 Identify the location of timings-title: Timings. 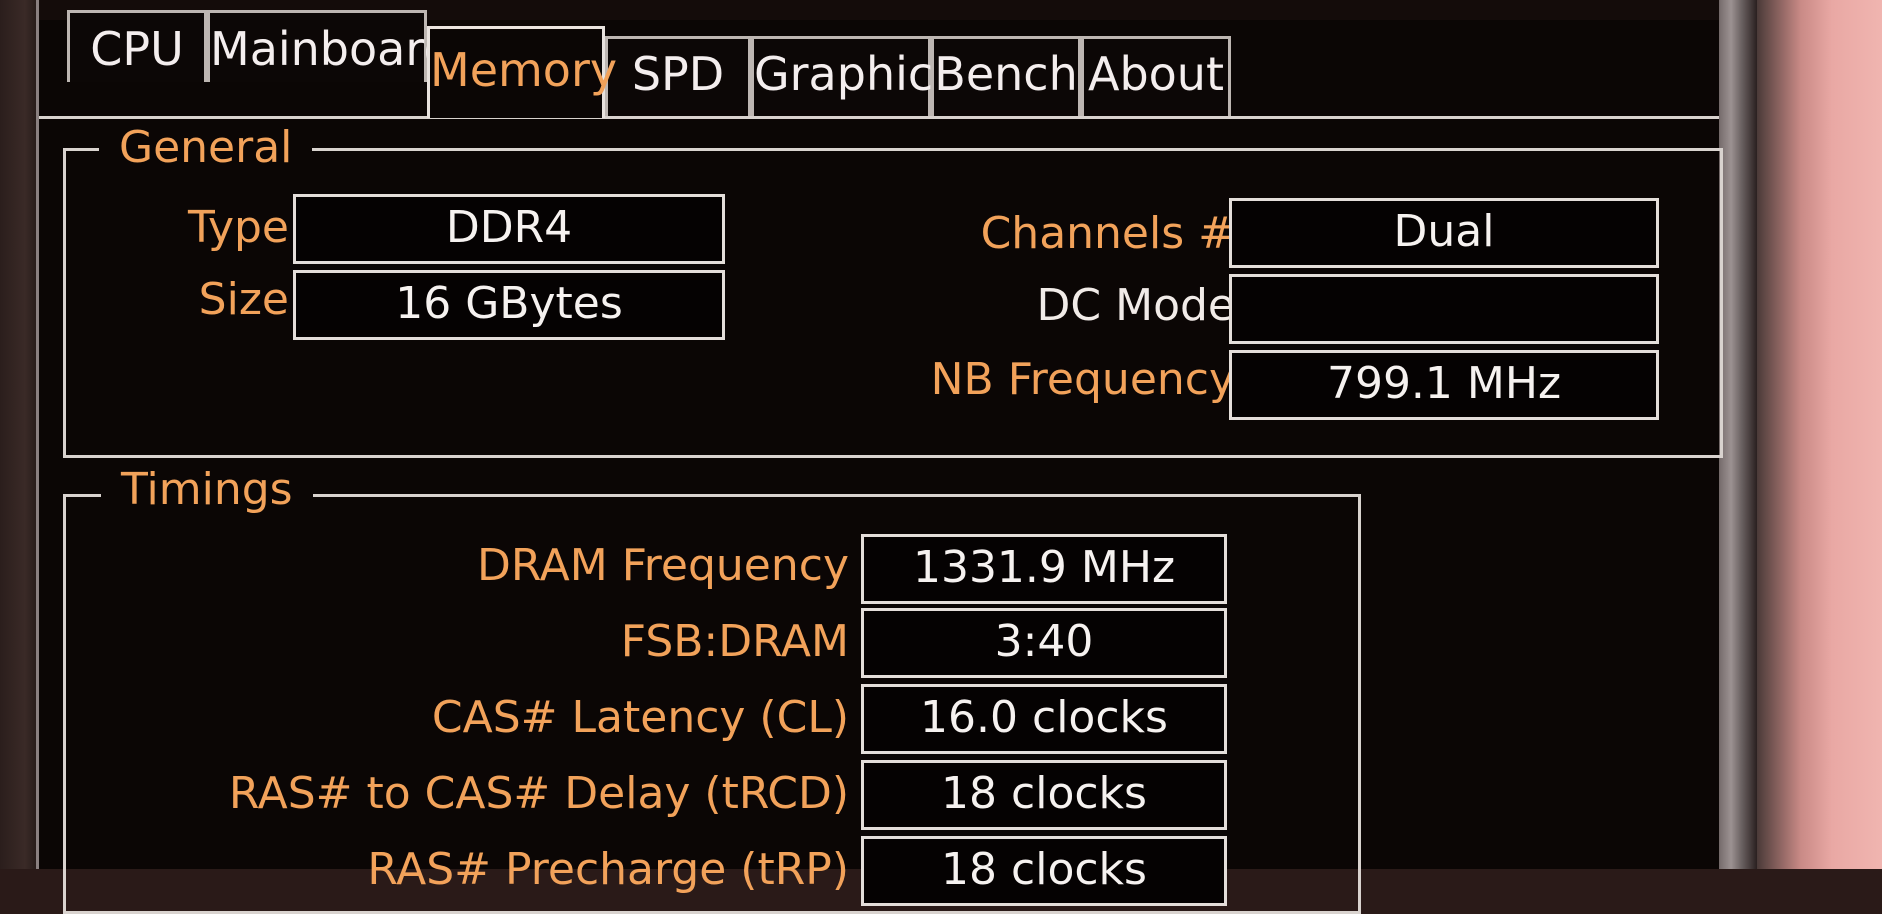
(207, 490).